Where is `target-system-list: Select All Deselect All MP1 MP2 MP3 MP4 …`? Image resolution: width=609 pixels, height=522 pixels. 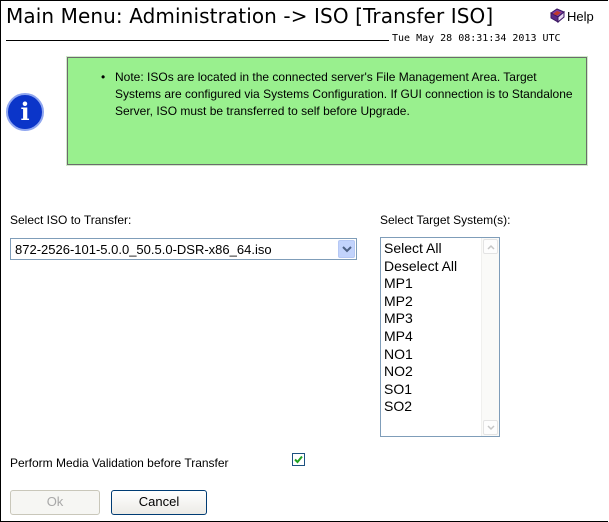 target-system-list: Select All Deselect All MP1 MP2 MP3 MP4 … is located at coordinates (440, 337).